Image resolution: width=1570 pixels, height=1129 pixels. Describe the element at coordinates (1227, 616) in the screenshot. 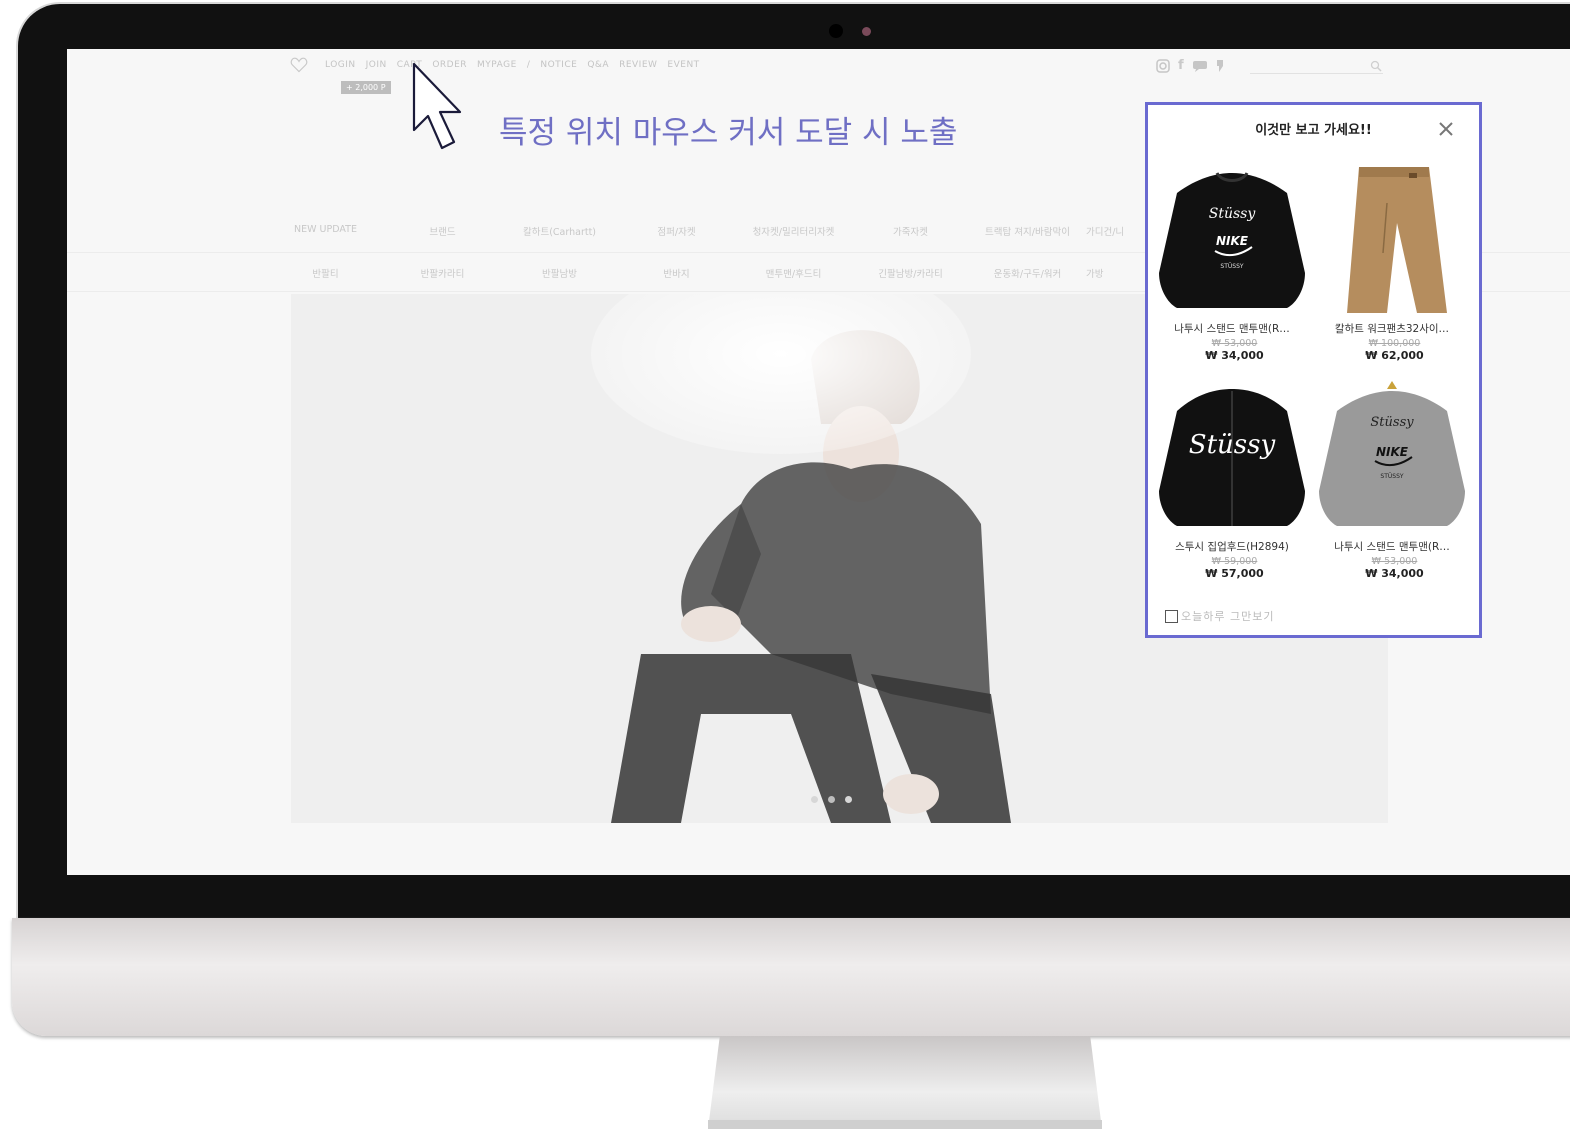

I see `hide-today-label: 오늘하루 그만보기` at that location.